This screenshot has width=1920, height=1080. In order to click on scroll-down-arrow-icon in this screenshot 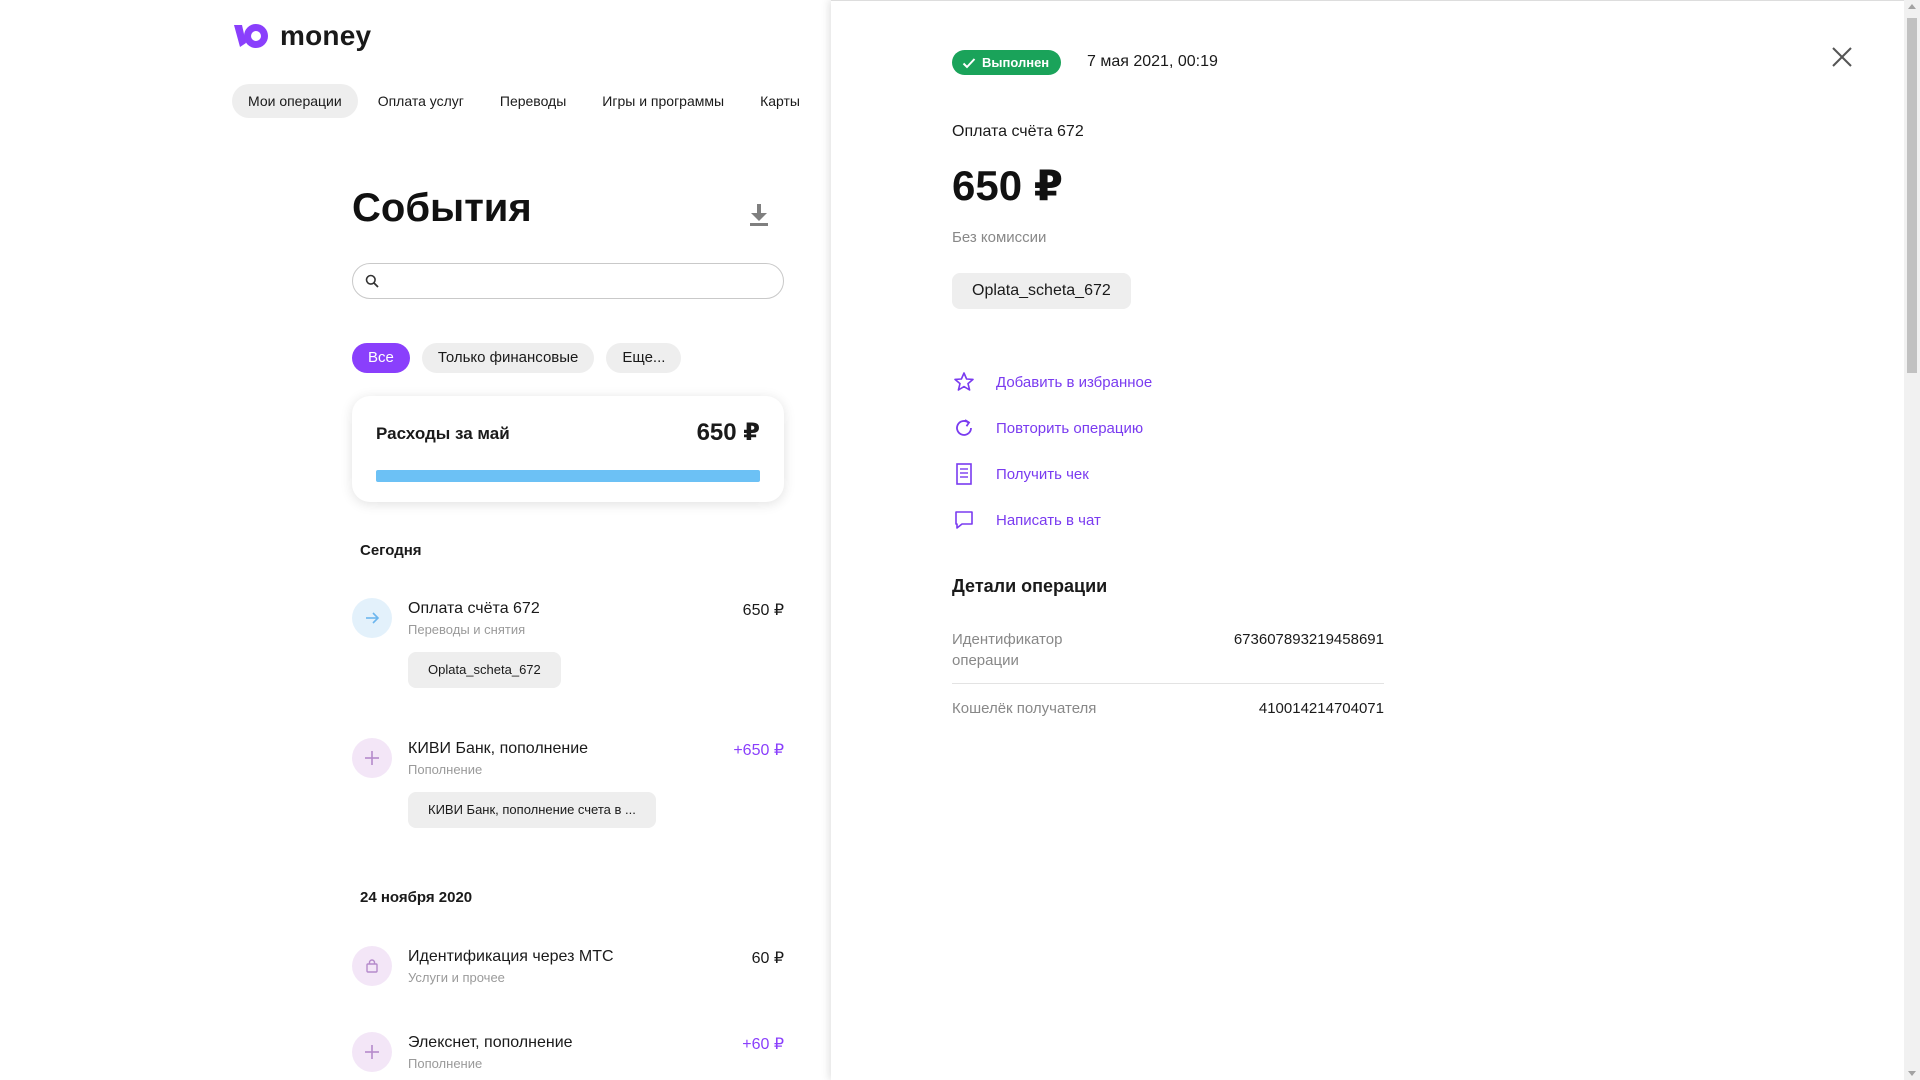, I will do `click(1912, 1073)`.